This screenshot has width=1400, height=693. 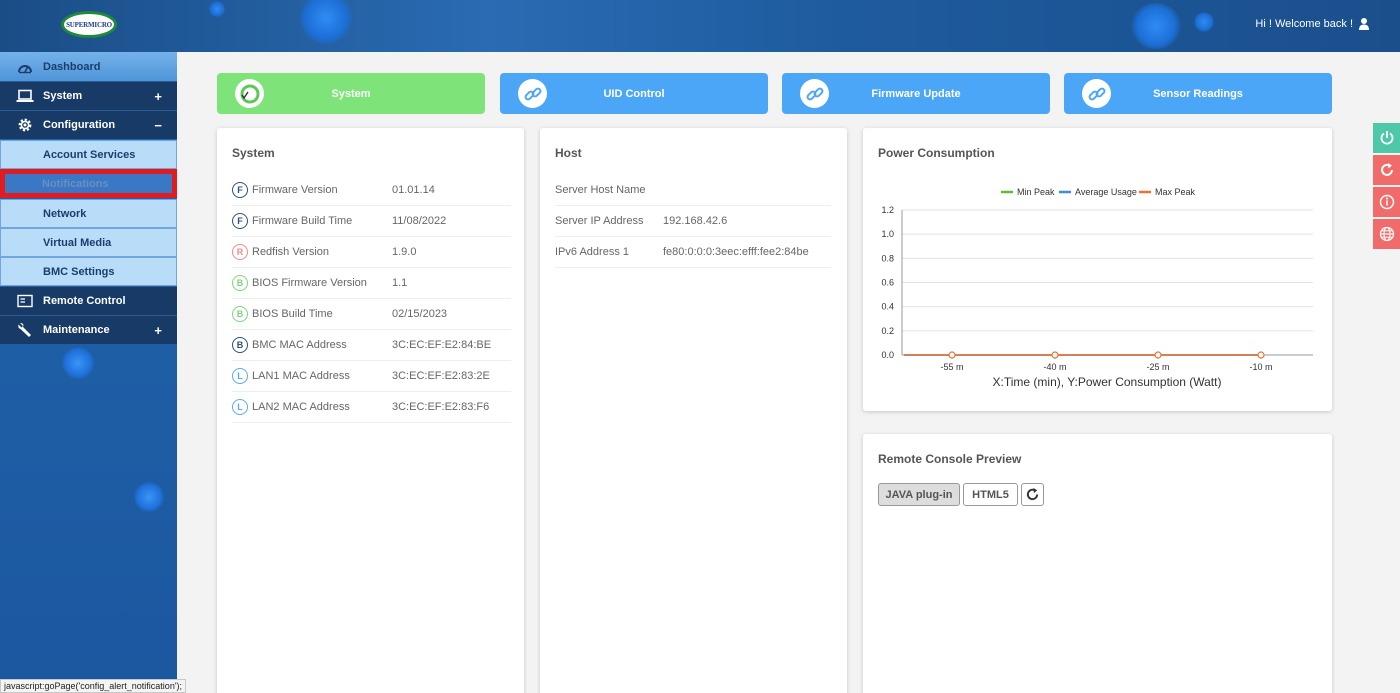 What do you see at coordinates (25, 330) in the screenshot?
I see `wrench-icon` at bounding box center [25, 330].